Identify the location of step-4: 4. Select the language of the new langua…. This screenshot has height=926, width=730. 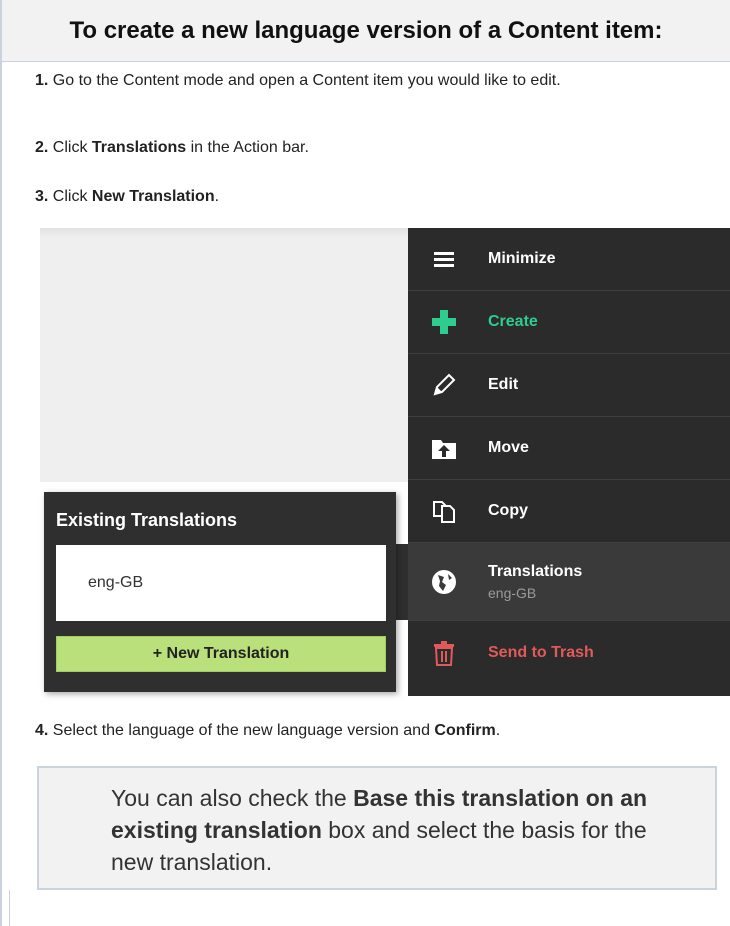
(267, 731).